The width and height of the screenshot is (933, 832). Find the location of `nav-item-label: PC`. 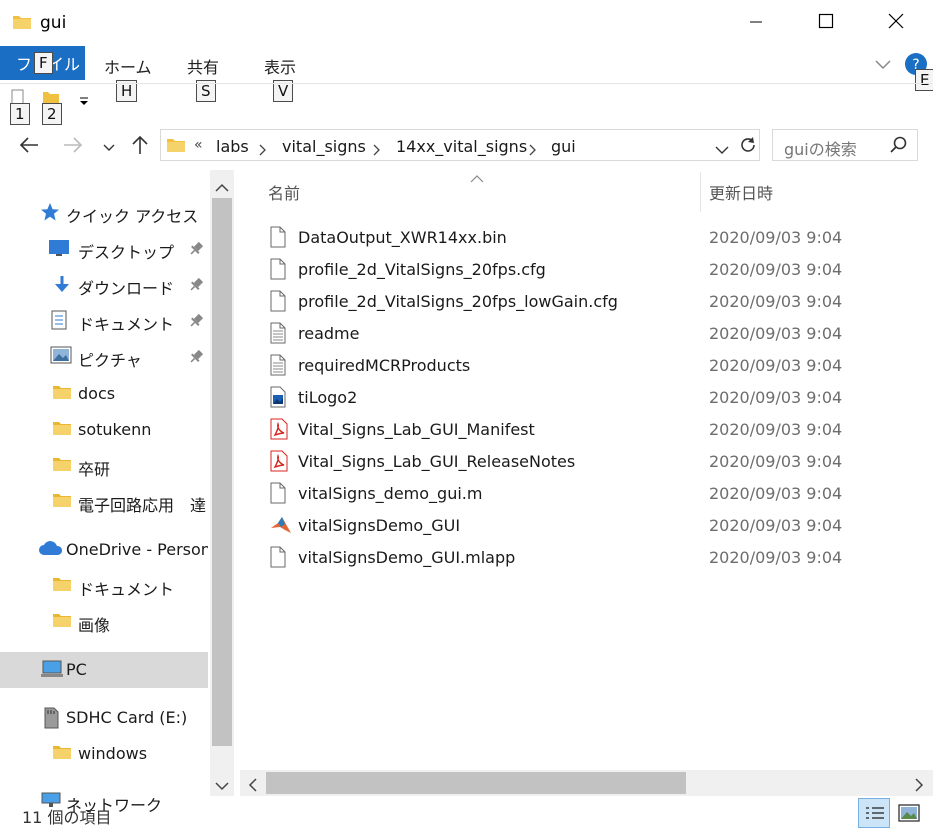

nav-item-label: PC is located at coordinates (76, 669).